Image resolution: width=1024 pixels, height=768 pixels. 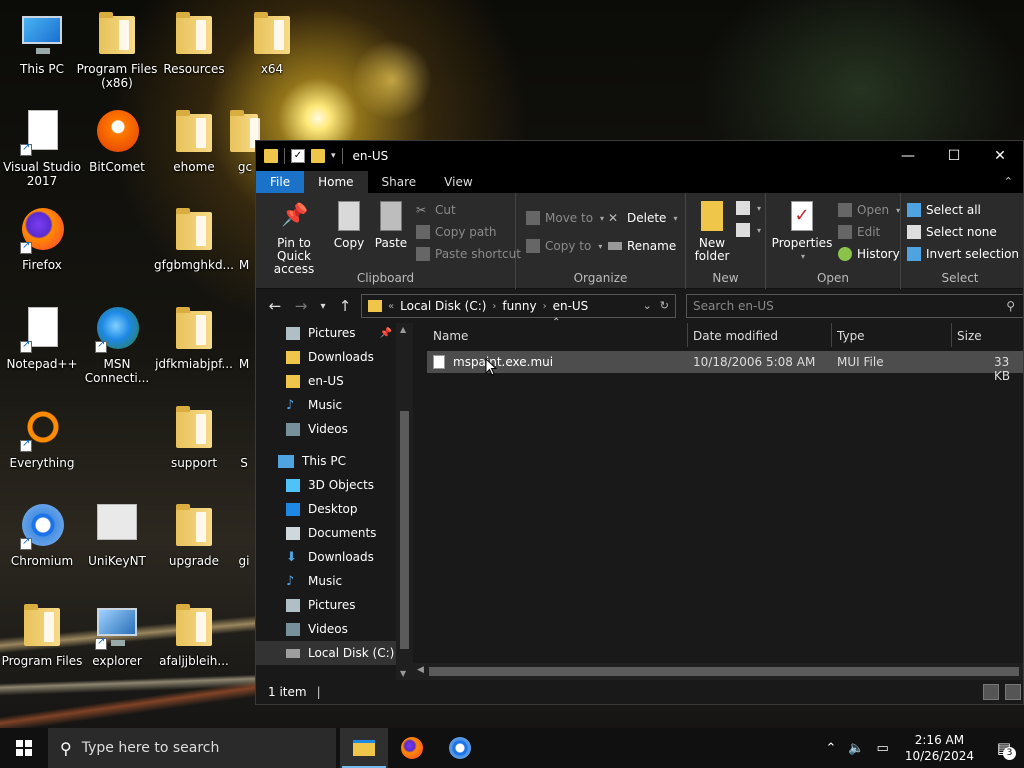 What do you see at coordinates (345, 306) in the screenshot?
I see `up-arrow-icon: ↑` at bounding box center [345, 306].